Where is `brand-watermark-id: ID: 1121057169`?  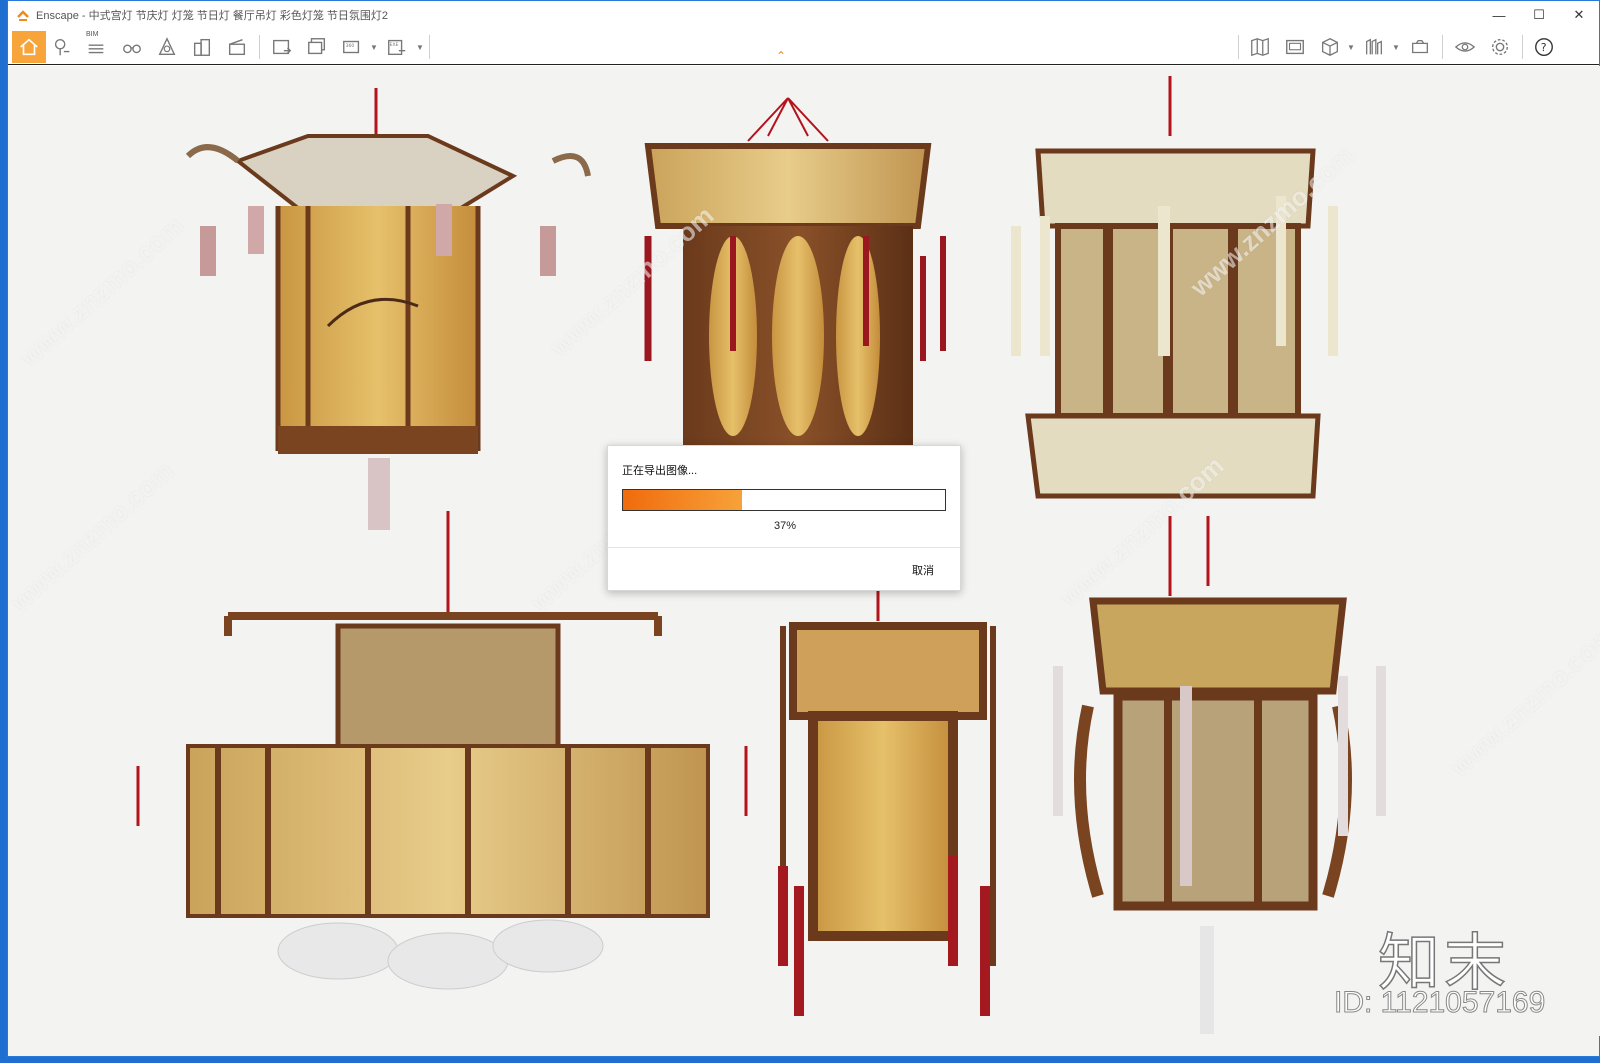 brand-watermark-id: ID: 1121057169 is located at coordinates (1439, 1003).